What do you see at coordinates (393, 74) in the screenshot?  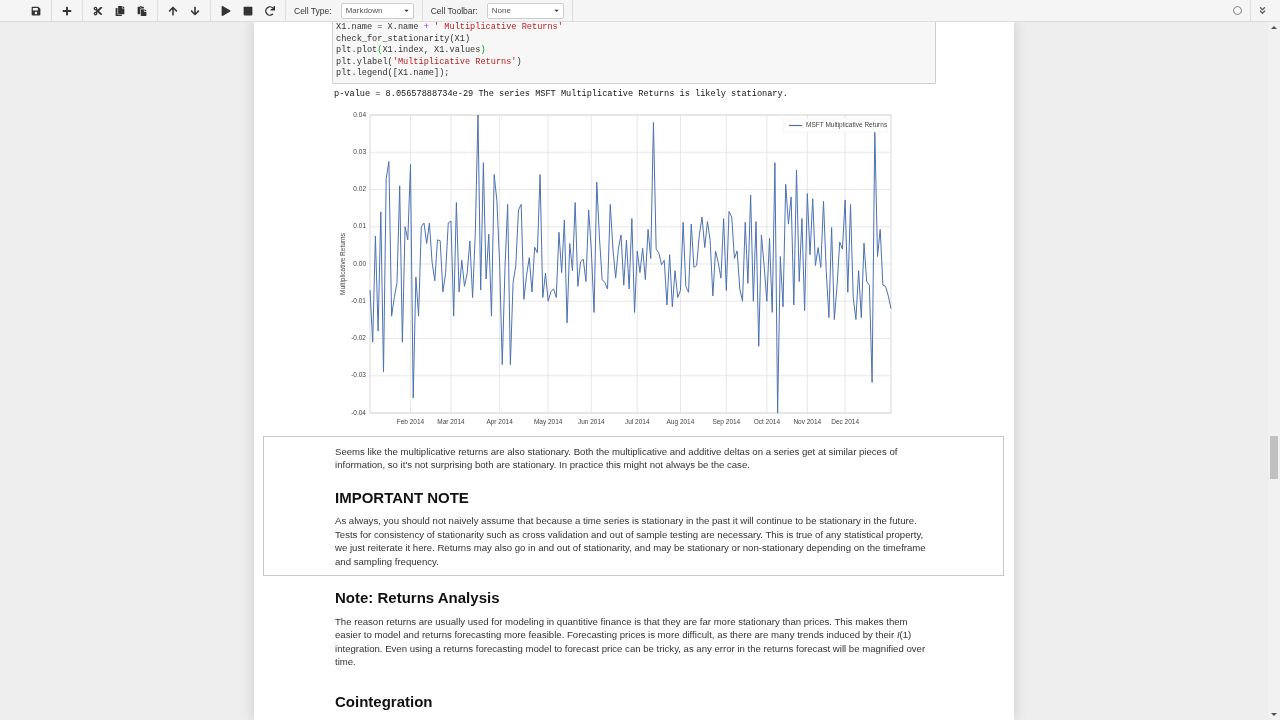 I see `code-line: plt.legend([X1.name]);` at bounding box center [393, 74].